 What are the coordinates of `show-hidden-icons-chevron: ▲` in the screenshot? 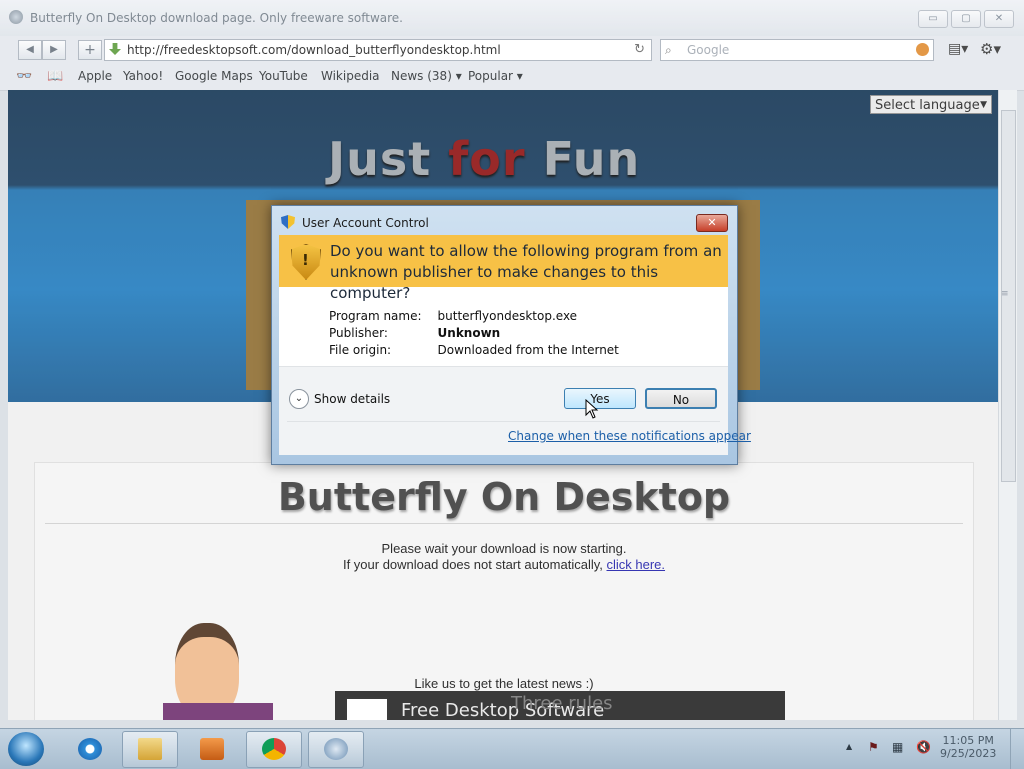 It's located at (849, 746).